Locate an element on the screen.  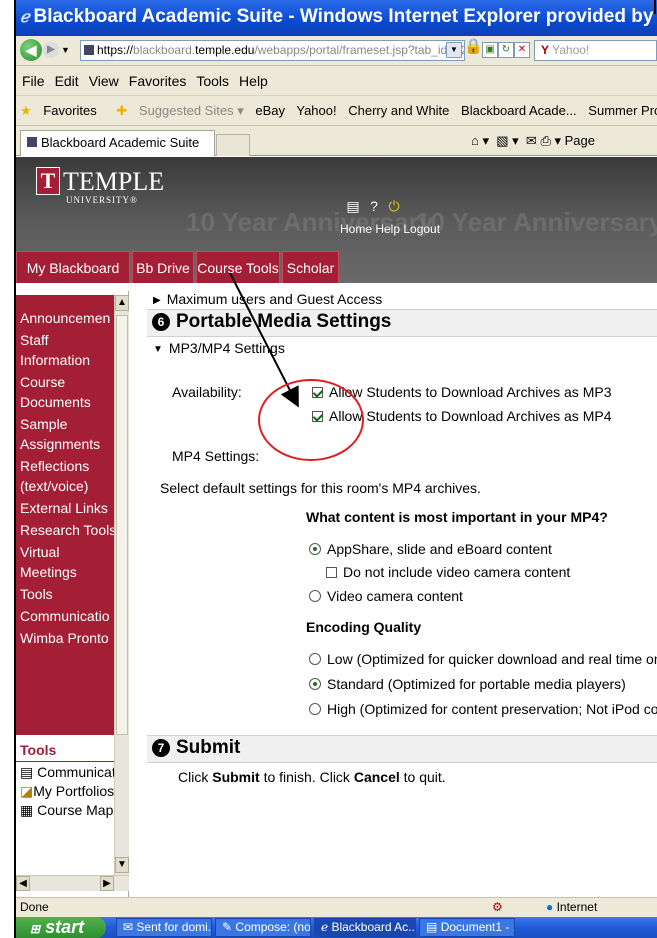
nav-staff: Staff is located at coordinates (67, 340).